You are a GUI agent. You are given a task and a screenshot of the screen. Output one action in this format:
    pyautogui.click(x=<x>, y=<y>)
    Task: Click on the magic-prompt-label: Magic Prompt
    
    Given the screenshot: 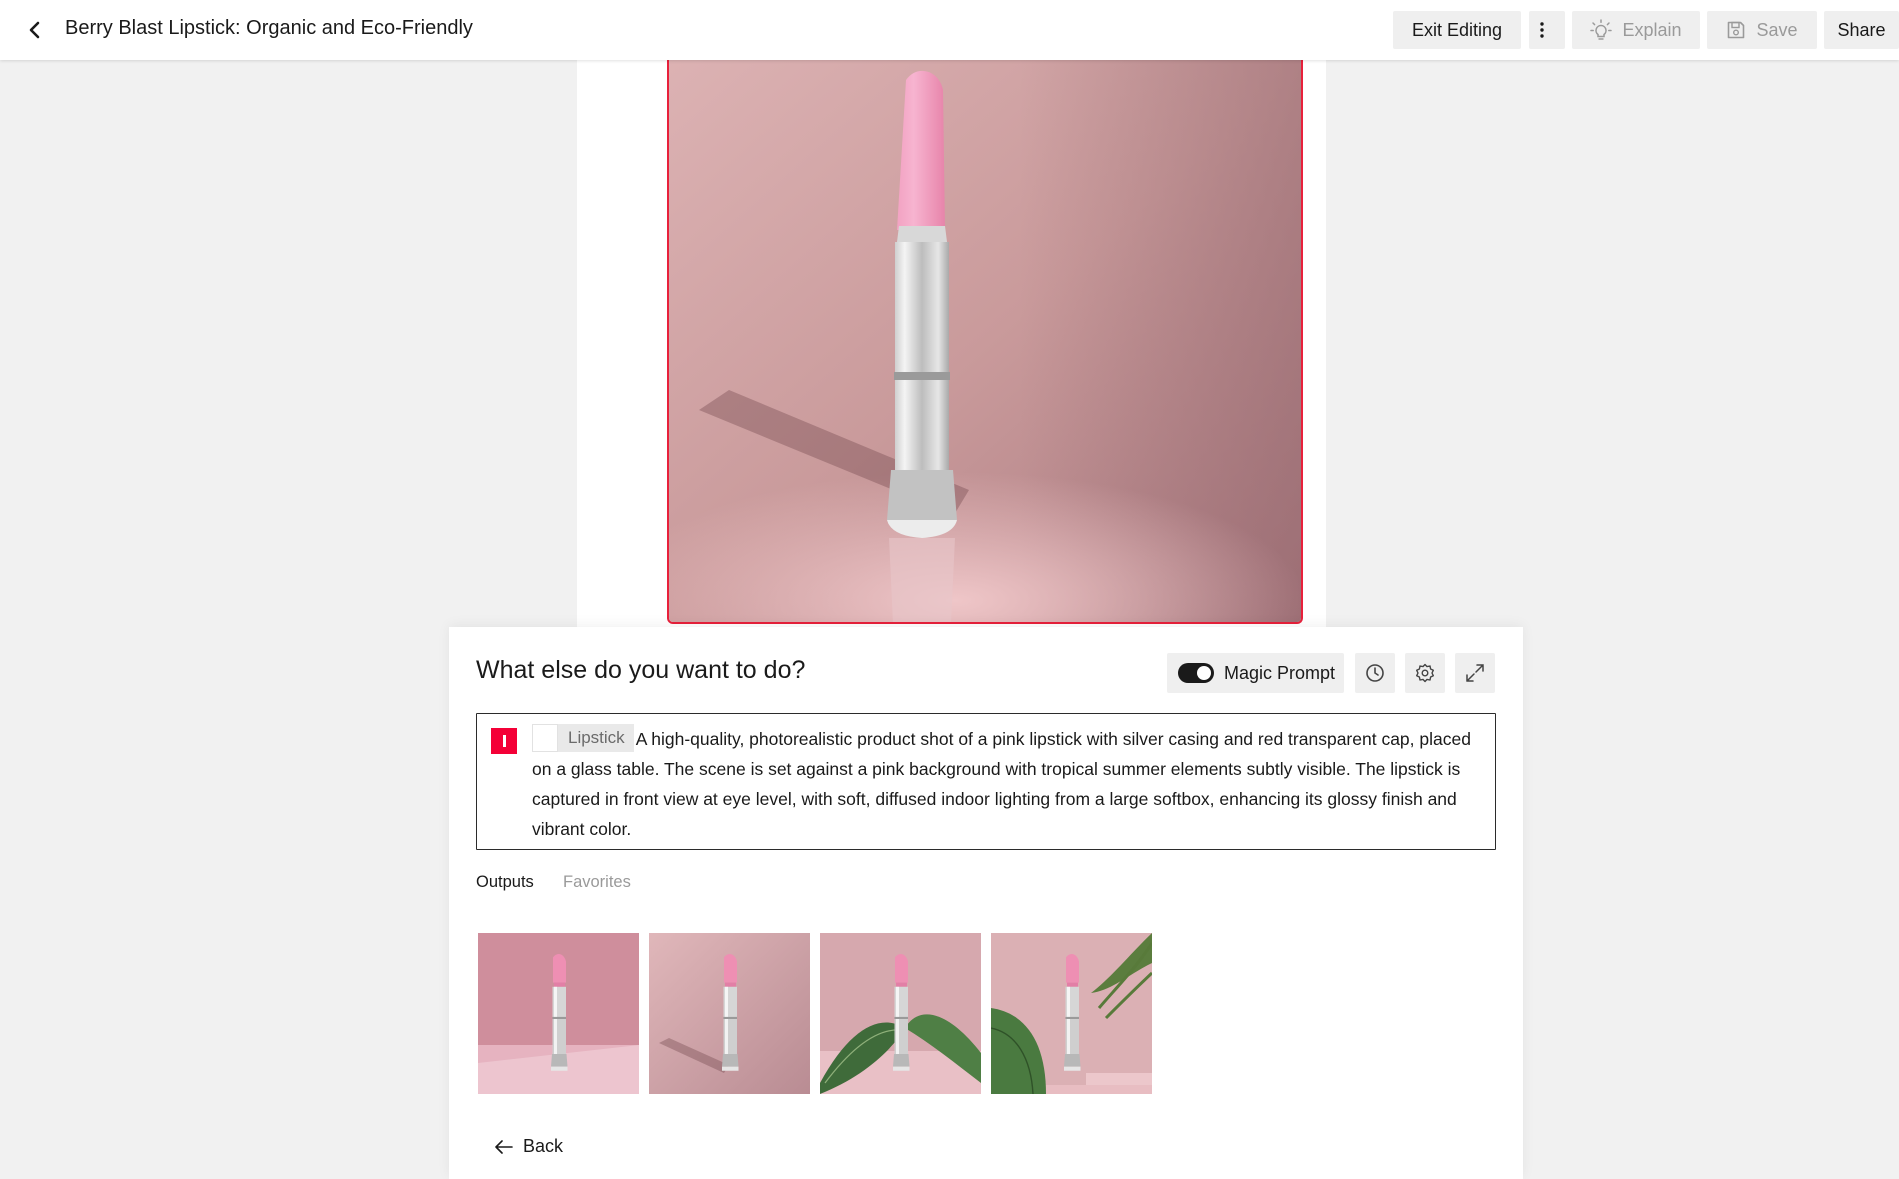 What is the action you would take?
    pyautogui.click(x=1280, y=672)
    